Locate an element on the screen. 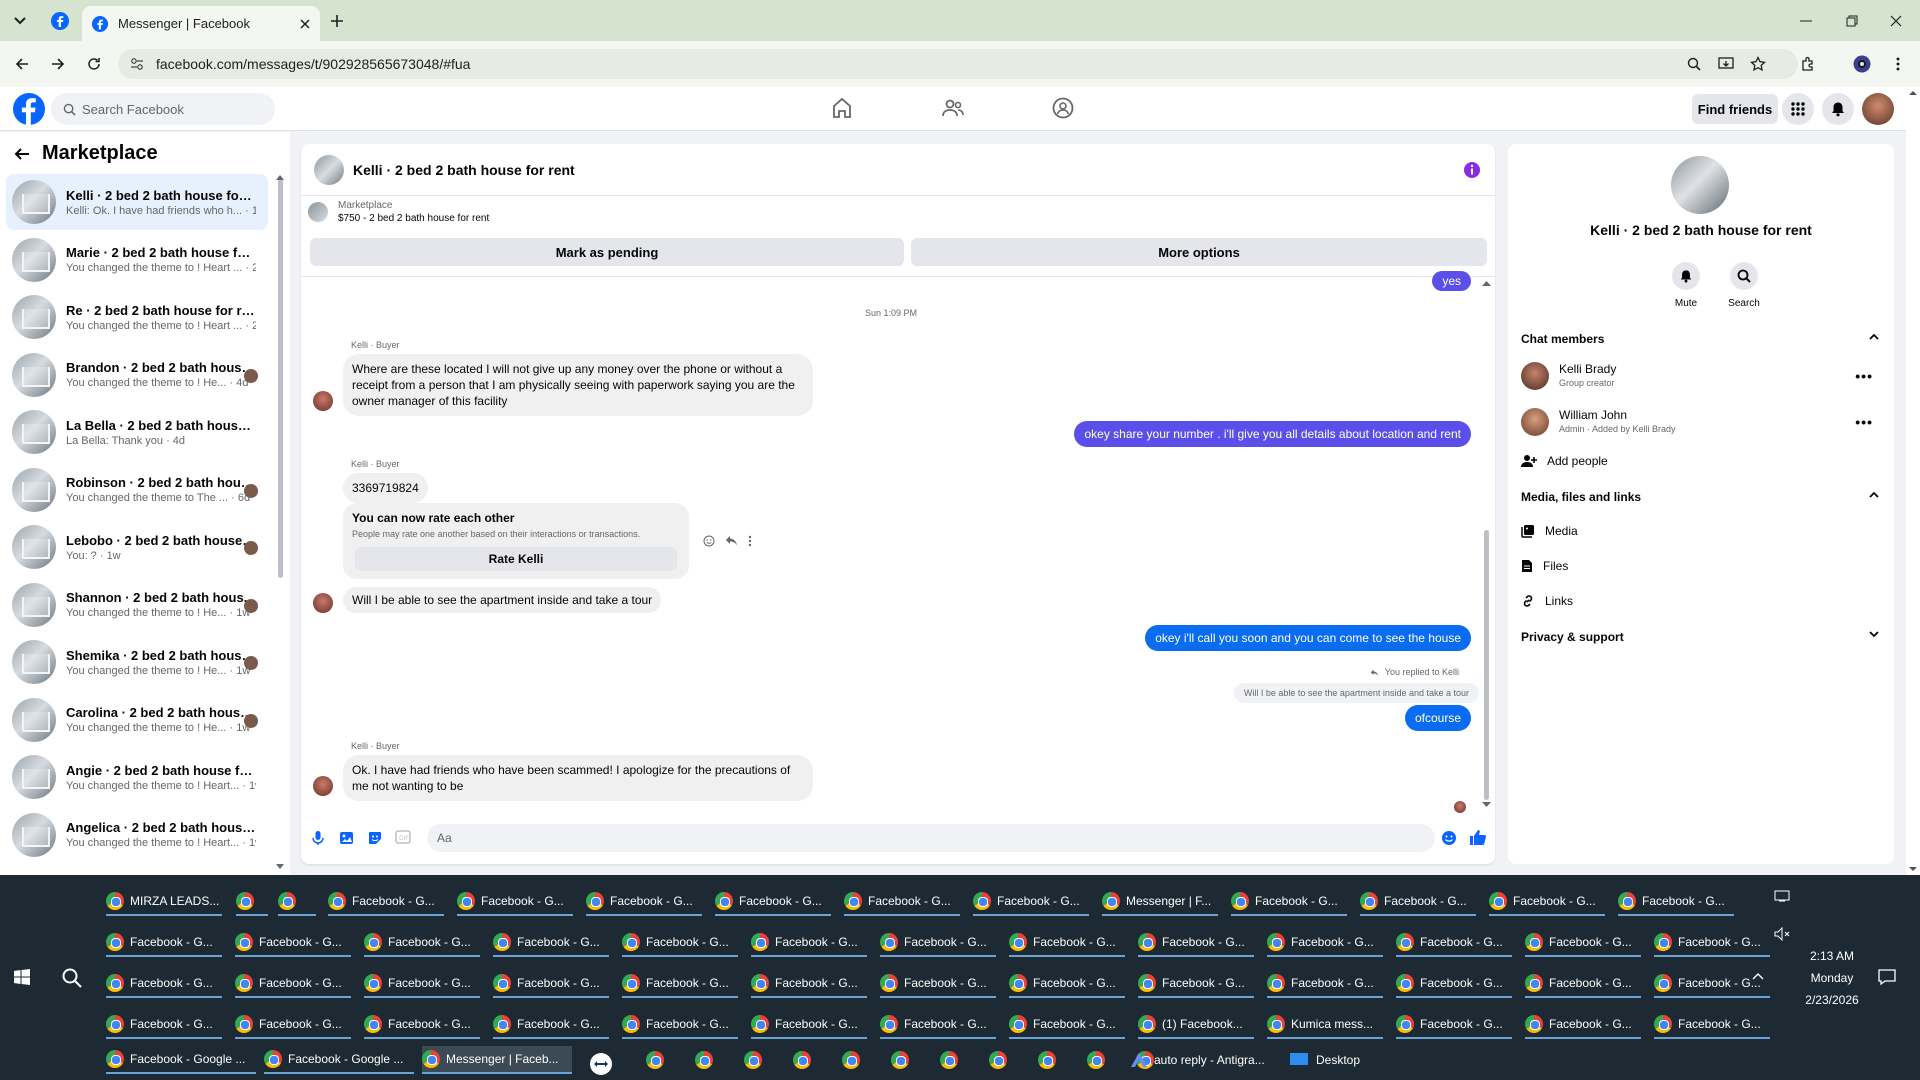 The image size is (1920, 1080). message-bubble-outgoing: ofcourse is located at coordinates (1437, 718).